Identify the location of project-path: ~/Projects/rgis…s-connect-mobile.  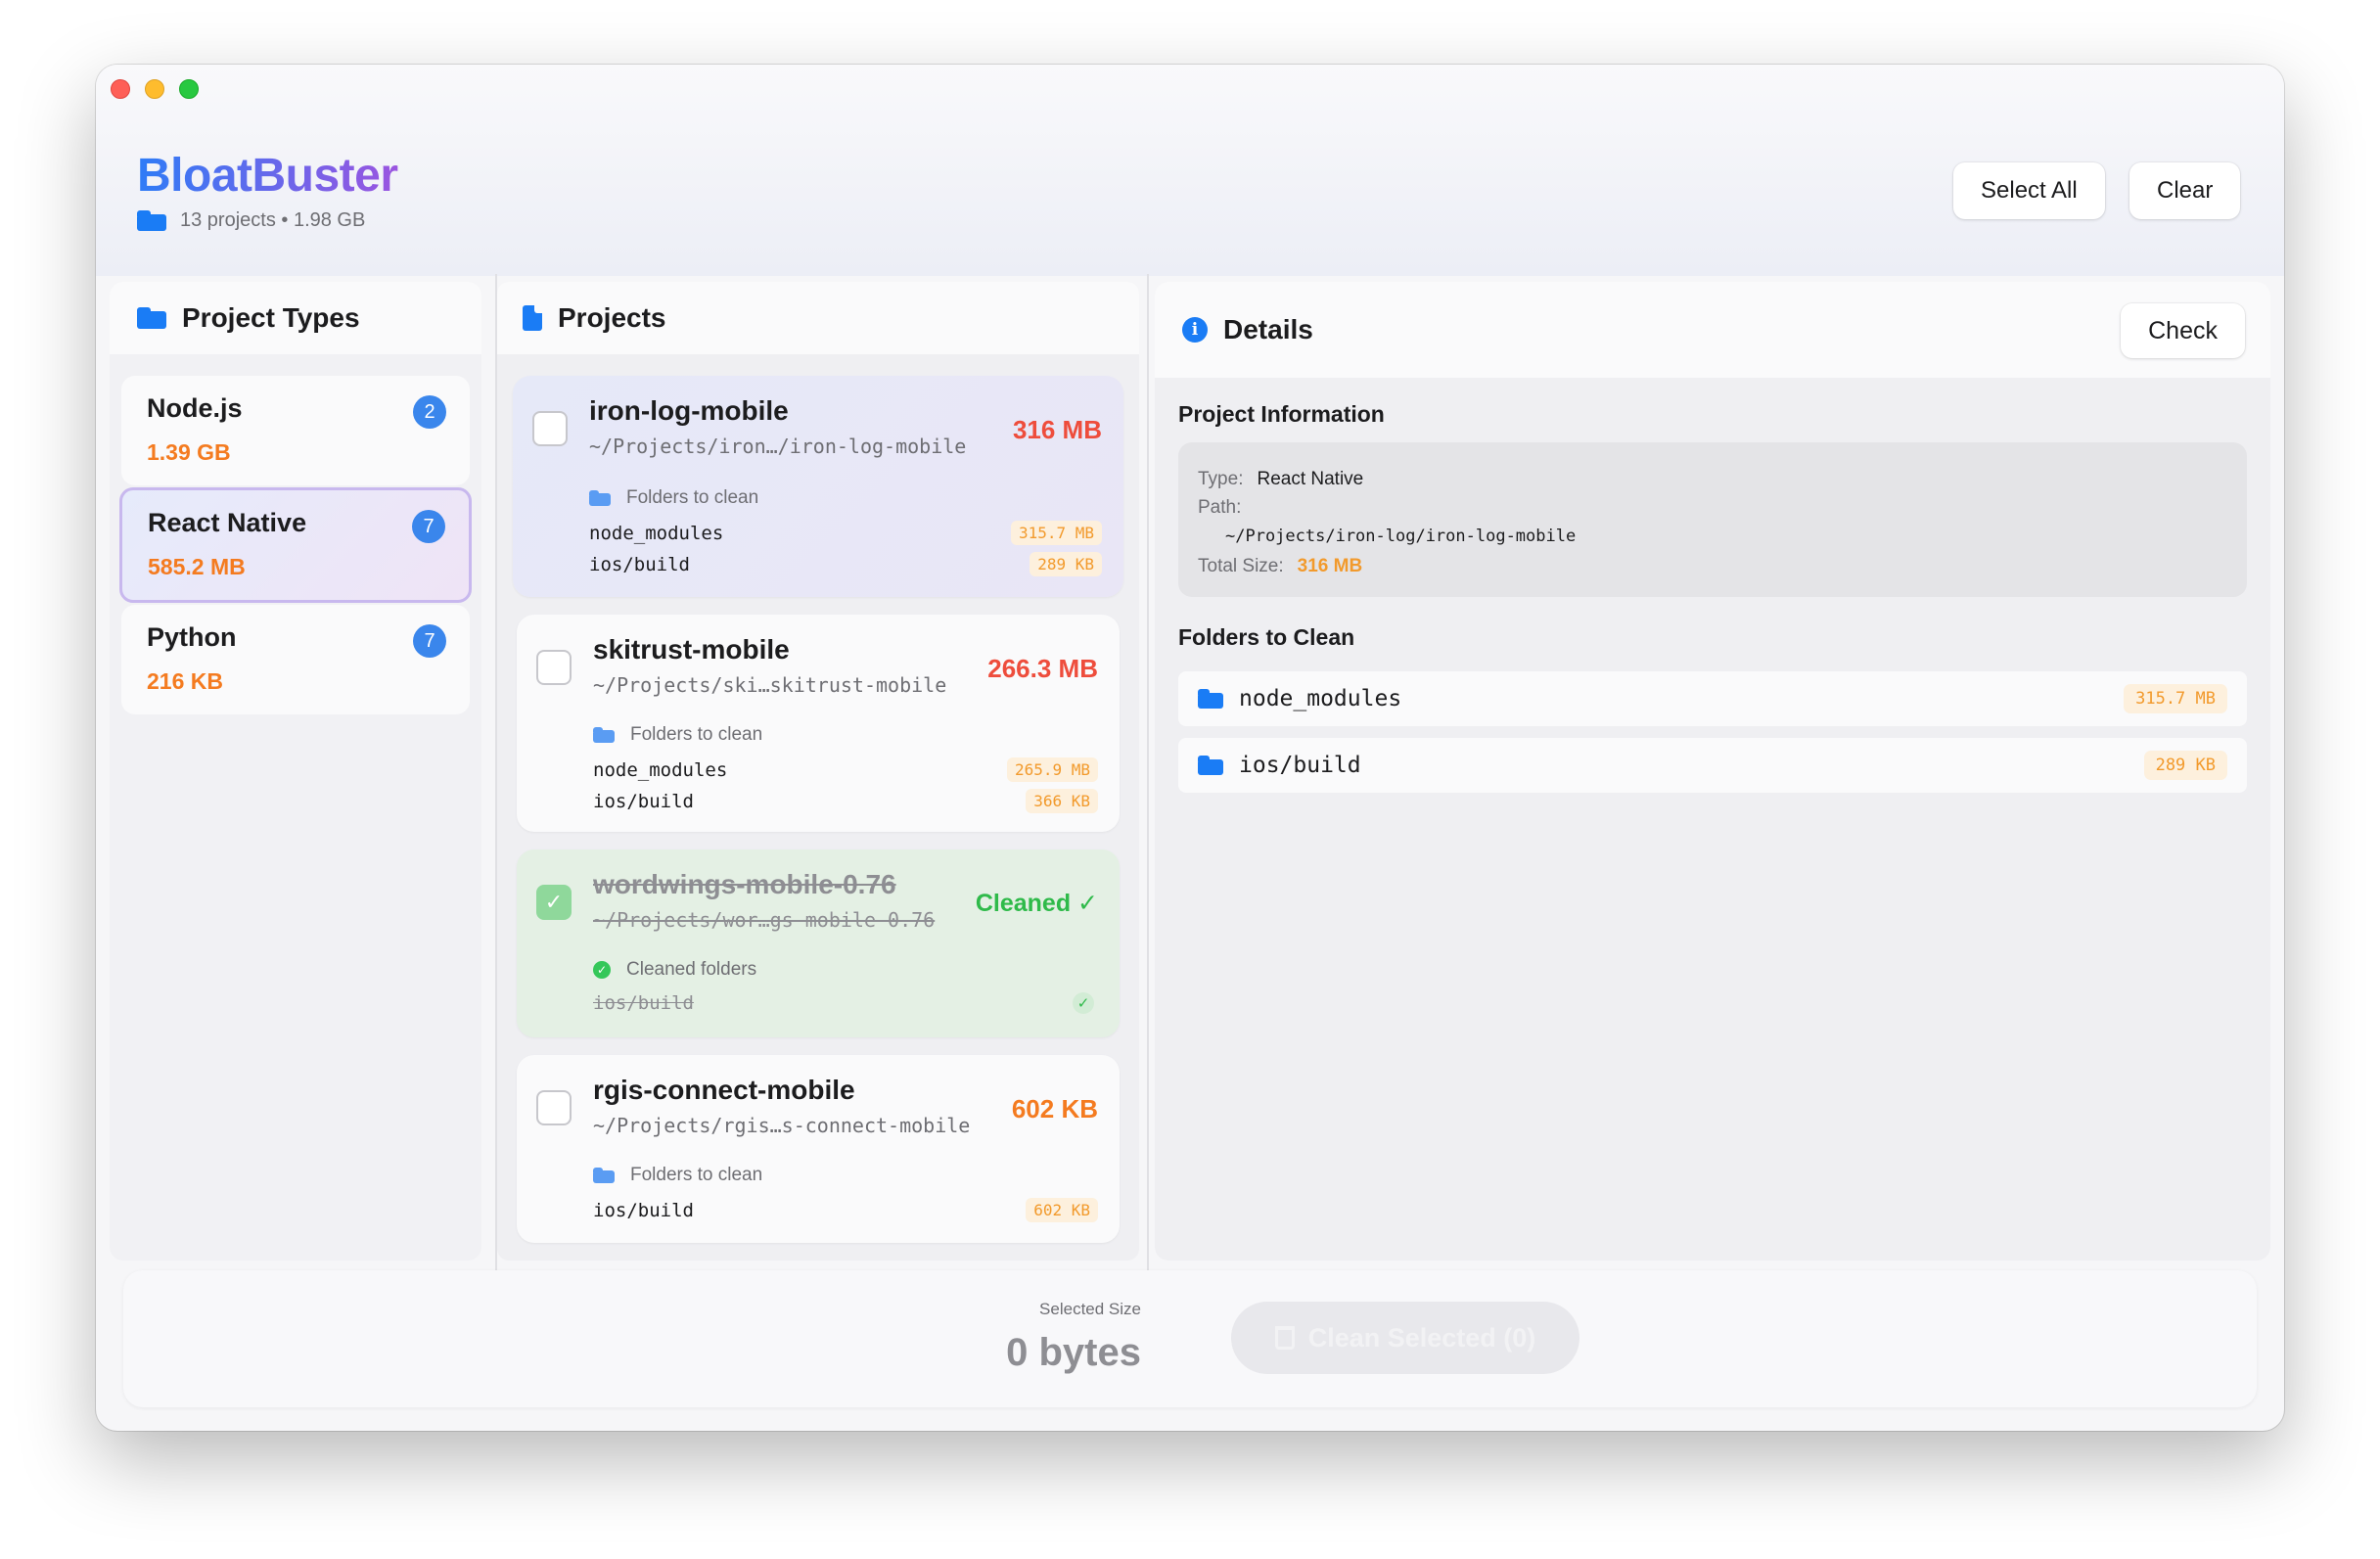
(782, 1125).